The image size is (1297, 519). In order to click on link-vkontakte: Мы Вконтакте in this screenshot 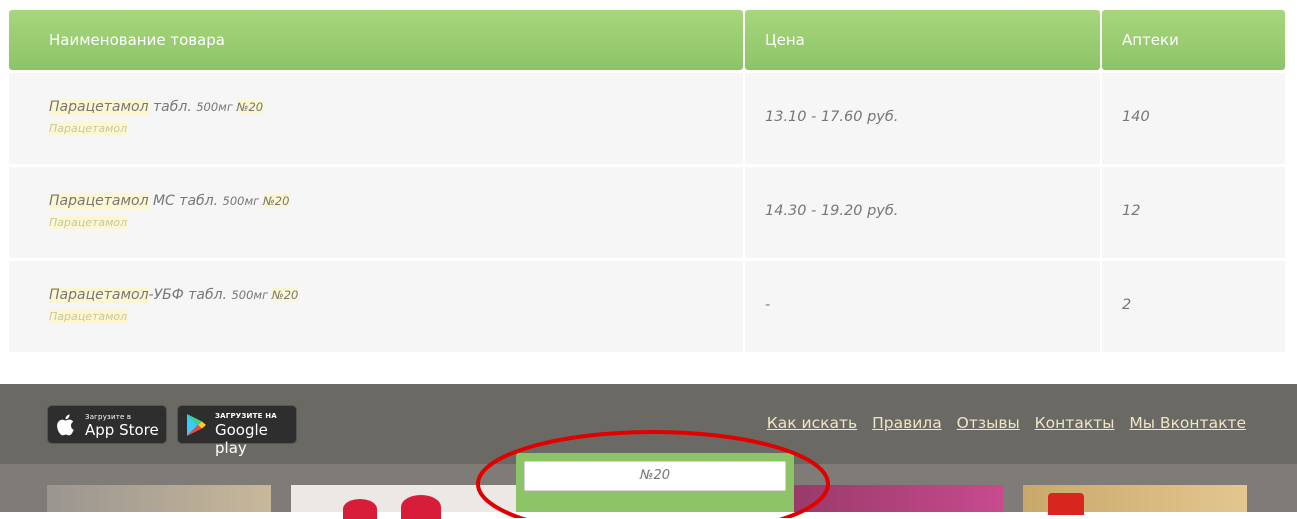, I will do `click(1187, 423)`.